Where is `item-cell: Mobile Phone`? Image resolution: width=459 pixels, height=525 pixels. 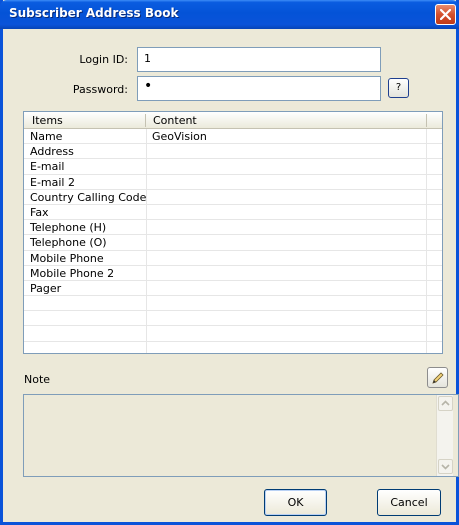
item-cell: Mobile Phone is located at coordinates (67, 258).